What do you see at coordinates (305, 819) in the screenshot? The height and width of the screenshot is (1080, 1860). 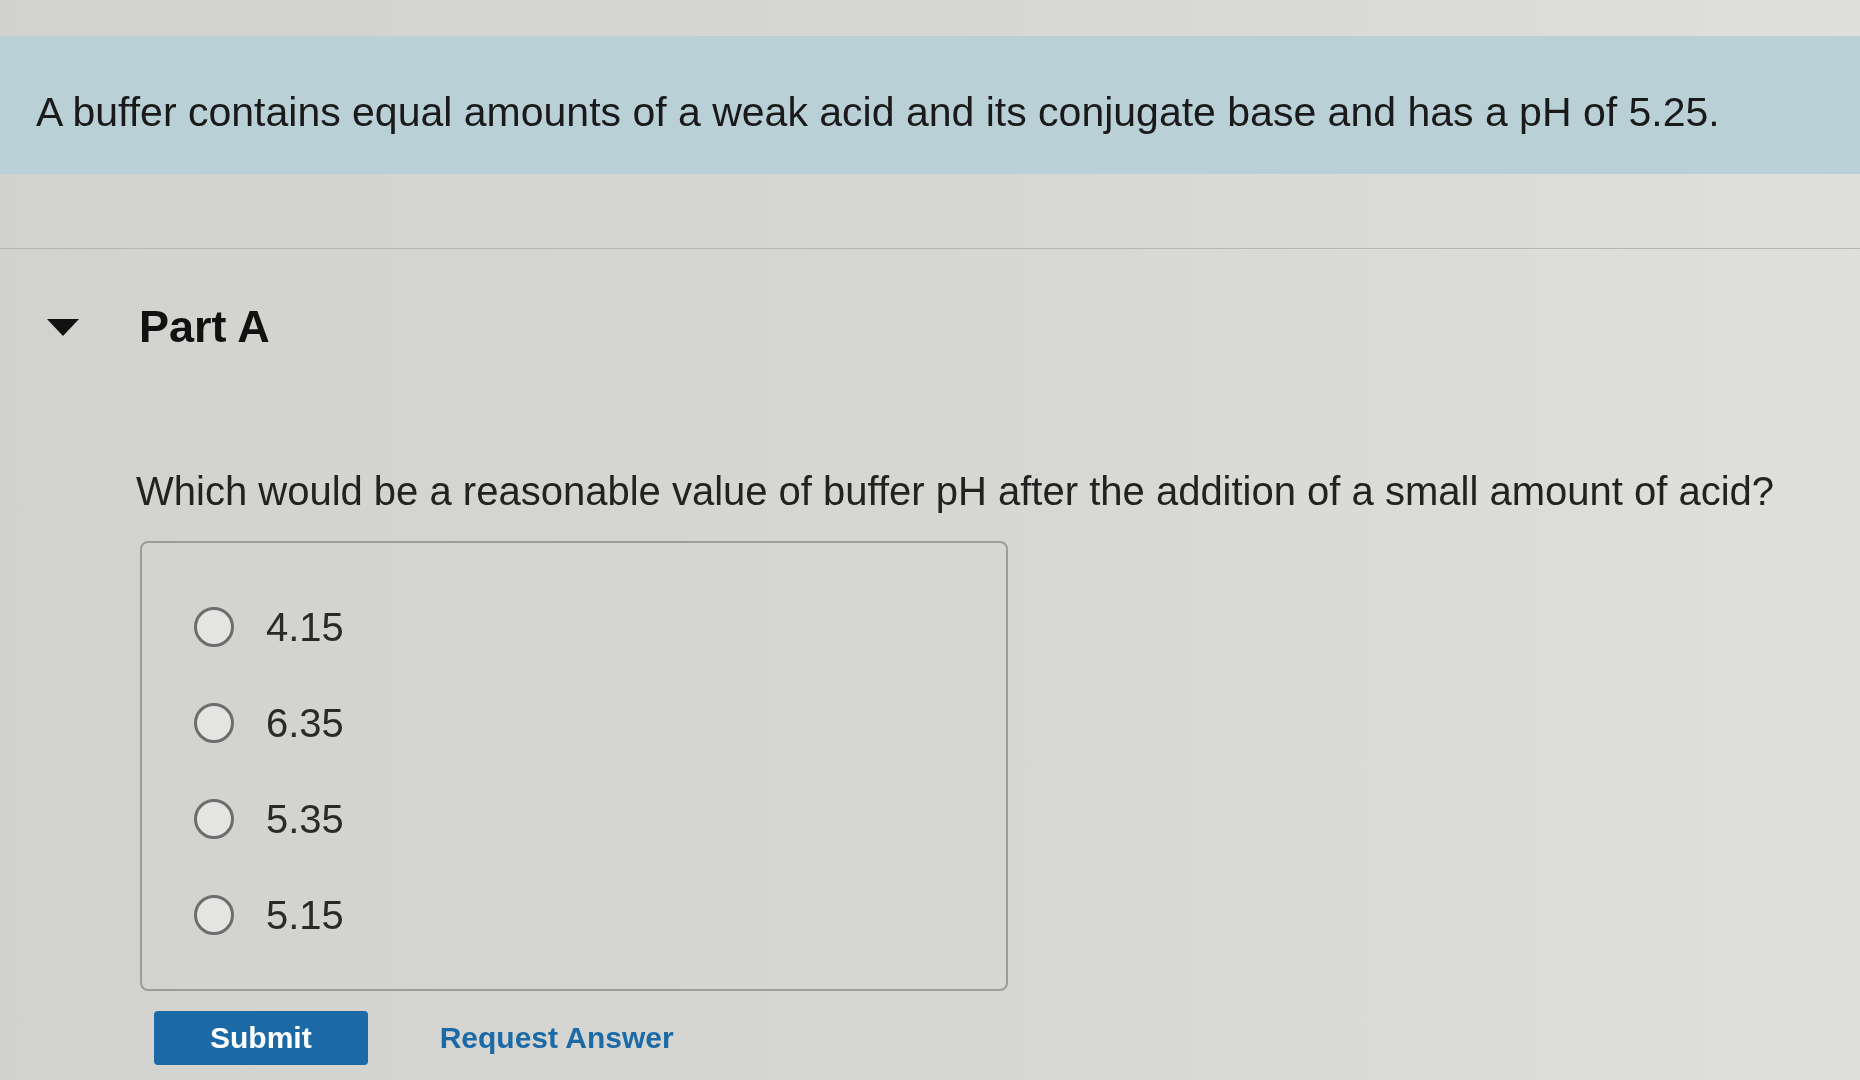 I see `choice-label: 5.35` at bounding box center [305, 819].